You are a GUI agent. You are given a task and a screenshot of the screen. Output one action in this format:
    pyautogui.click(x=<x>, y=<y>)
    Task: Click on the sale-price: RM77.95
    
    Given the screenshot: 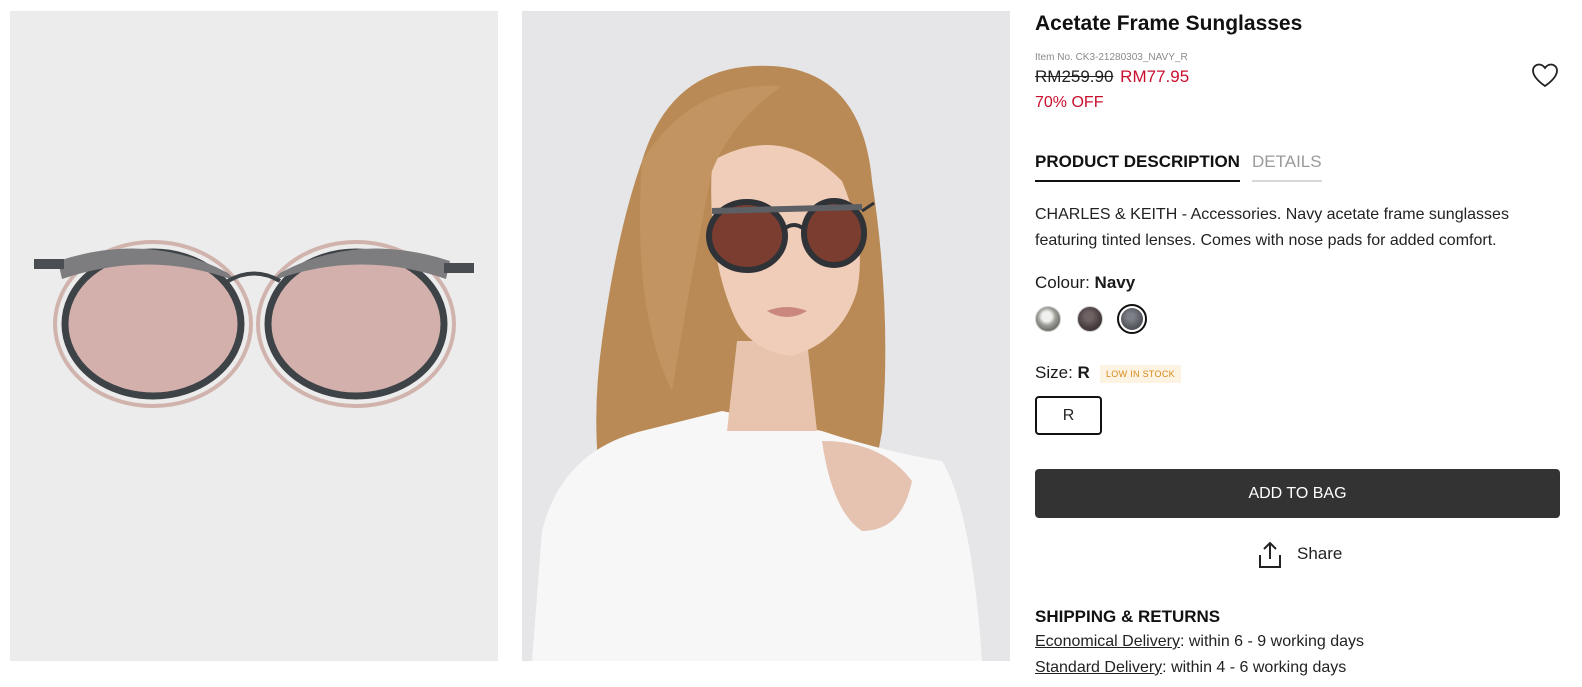 What is the action you would take?
    pyautogui.click(x=1155, y=76)
    